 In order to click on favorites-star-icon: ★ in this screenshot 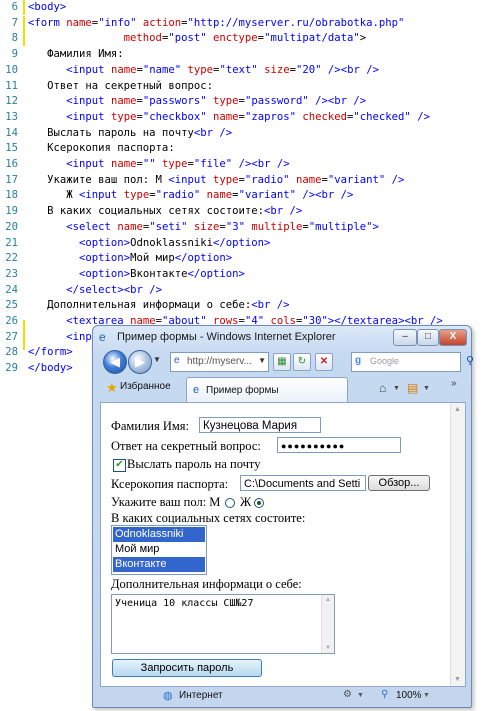, I will do `click(112, 388)`.